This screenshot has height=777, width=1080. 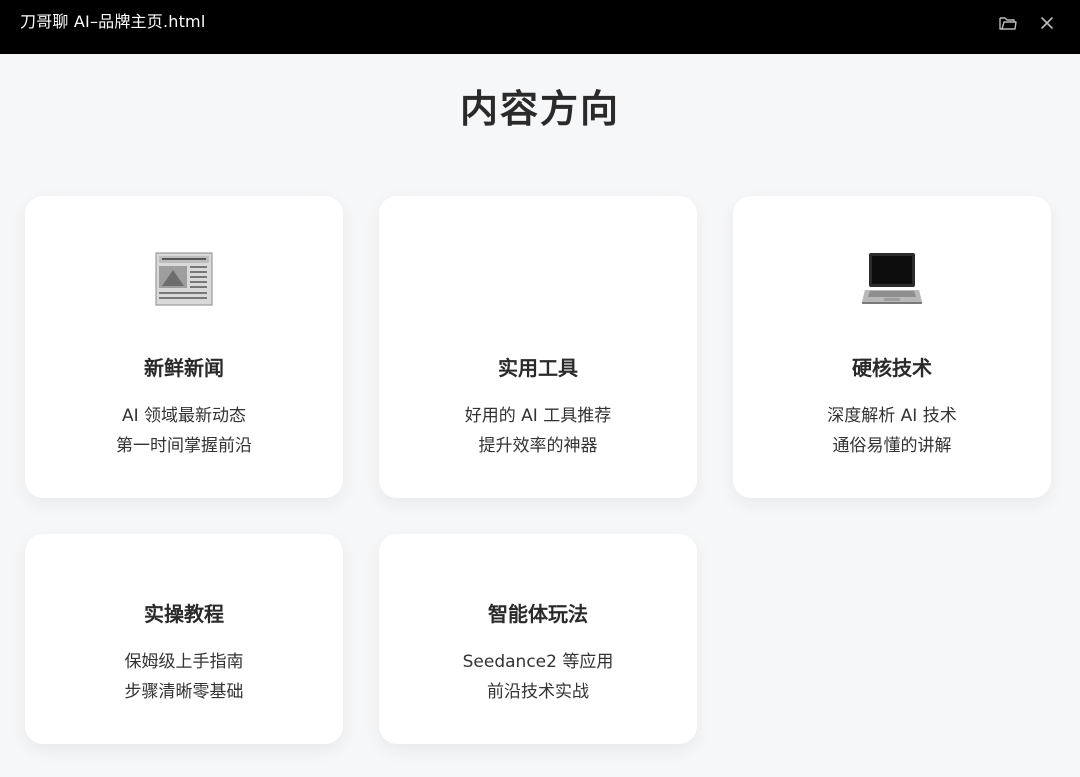 What do you see at coordinates (184, 431) in the screenshot?
I see `card-description: AI 领域最新动态 第一时间掌握前沿` at bounding box center [184, 431].